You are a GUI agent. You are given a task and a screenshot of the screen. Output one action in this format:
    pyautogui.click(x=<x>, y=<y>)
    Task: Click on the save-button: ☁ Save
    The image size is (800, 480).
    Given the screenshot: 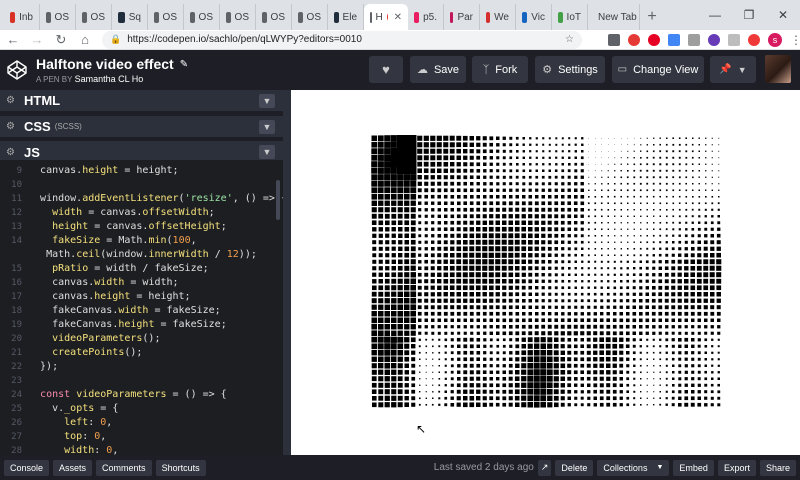 What is the action you would take?
    pyautogui.click(x=438, y=69)
    